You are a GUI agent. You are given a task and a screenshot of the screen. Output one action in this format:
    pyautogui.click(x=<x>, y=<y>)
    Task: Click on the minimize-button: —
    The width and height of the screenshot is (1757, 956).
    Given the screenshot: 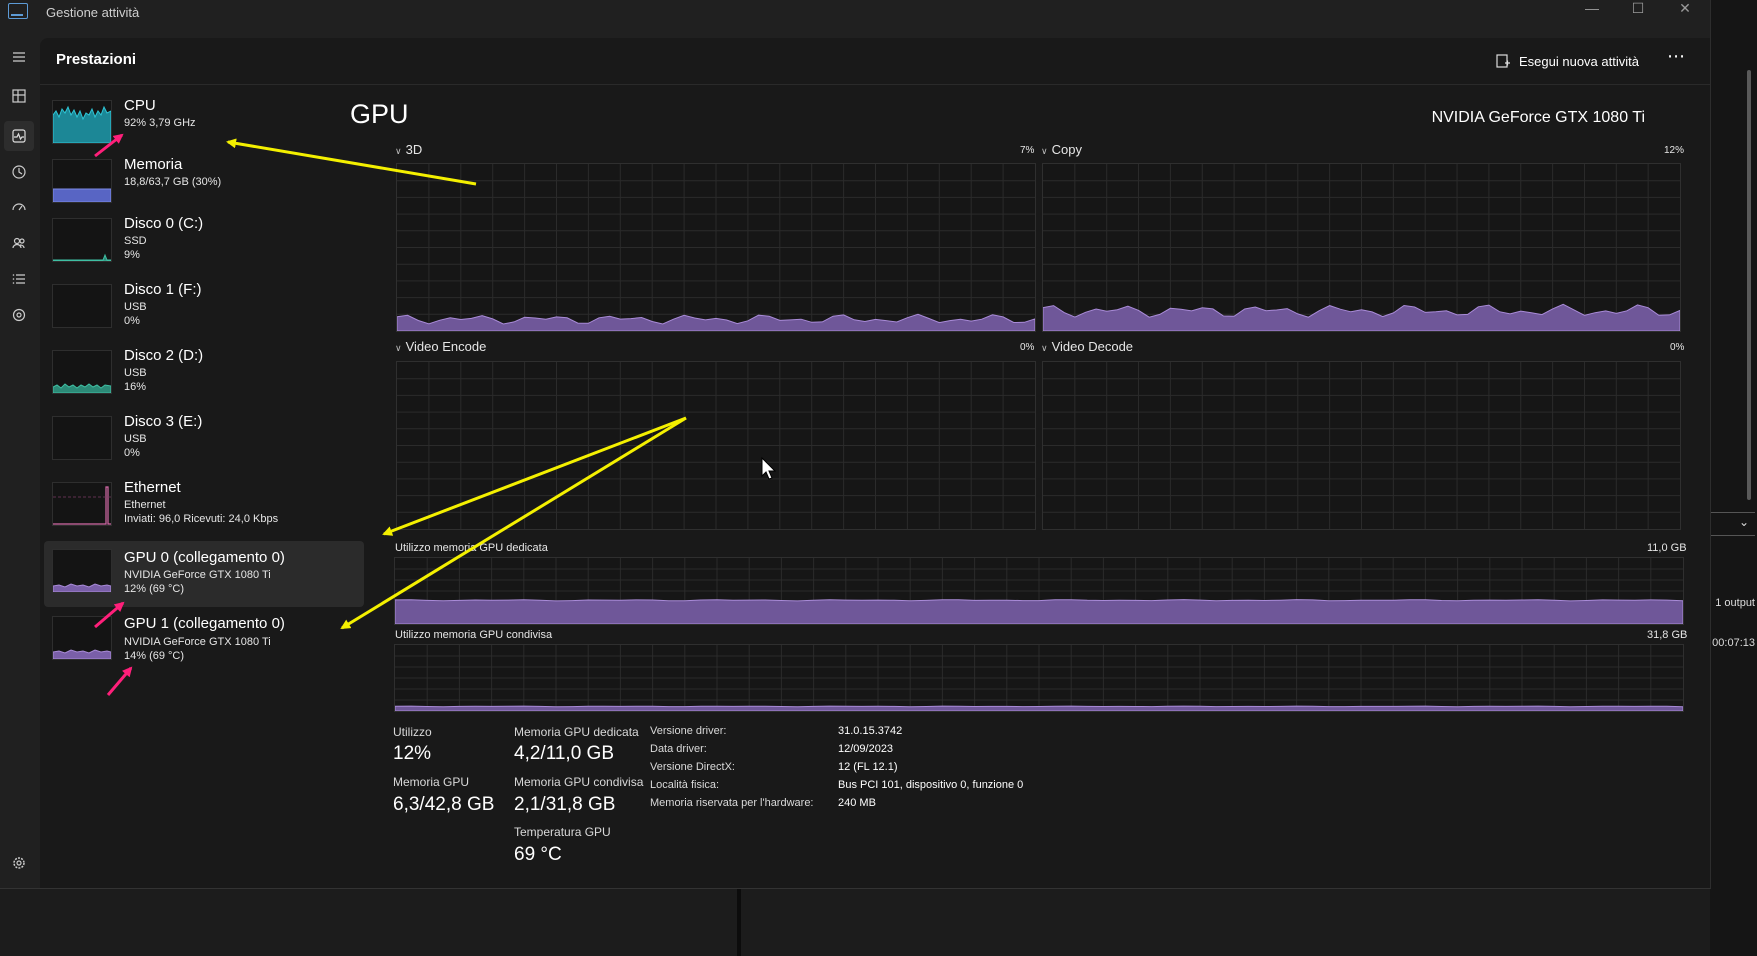 What is the action you would take?
    pyautogui.click(x=1592, y=8)
    